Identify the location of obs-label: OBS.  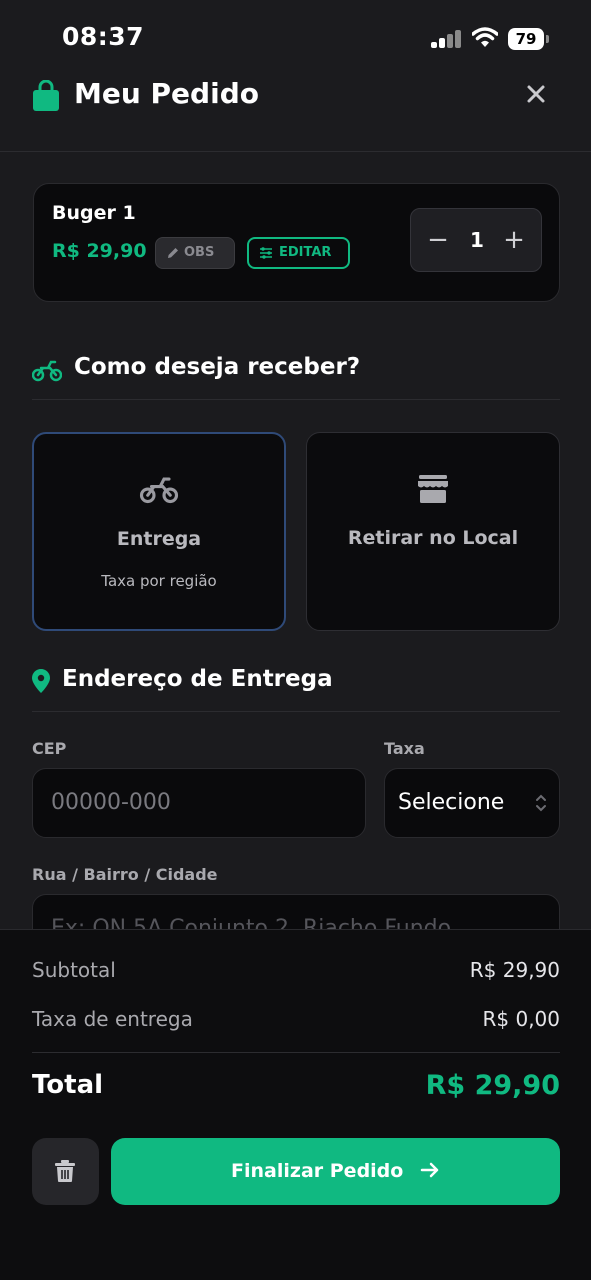
(199, 252).